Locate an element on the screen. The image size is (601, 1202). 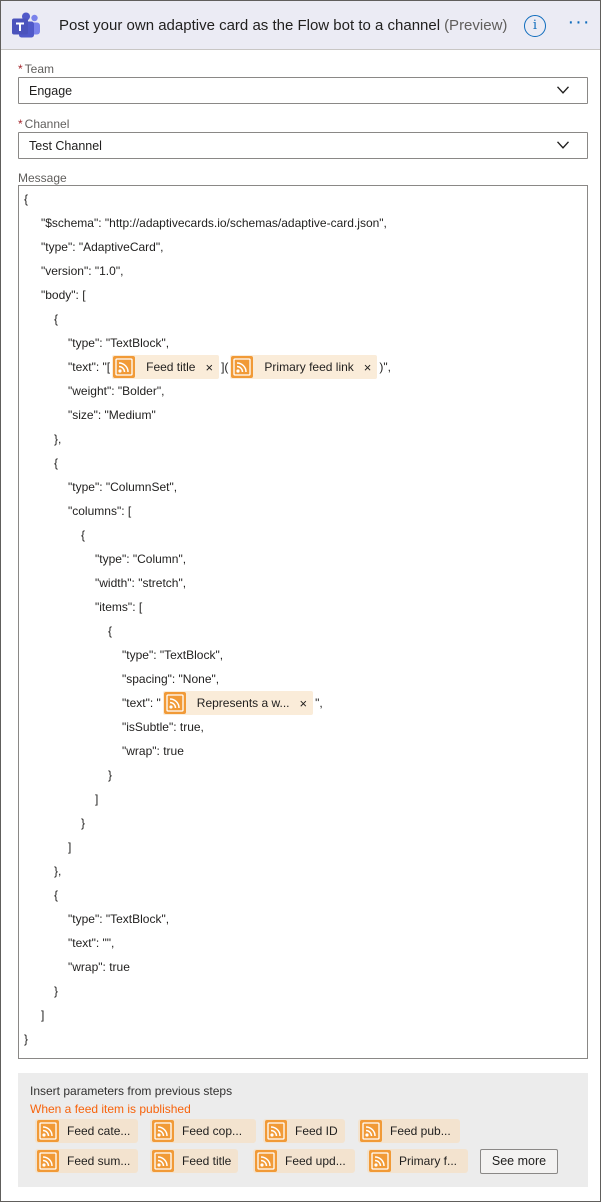
code-line: "type": "TextBlock", is located at coordinates (118, 343).